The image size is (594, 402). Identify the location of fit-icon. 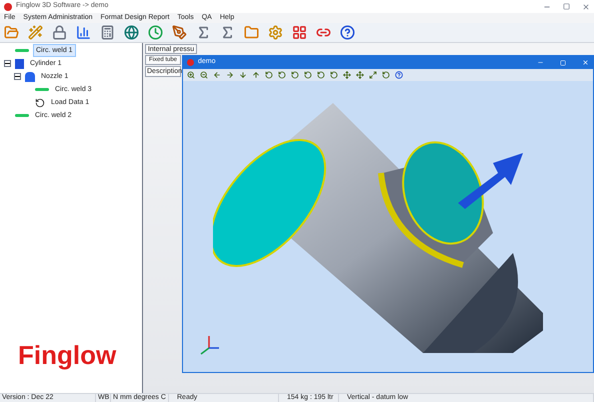
(373, 75).